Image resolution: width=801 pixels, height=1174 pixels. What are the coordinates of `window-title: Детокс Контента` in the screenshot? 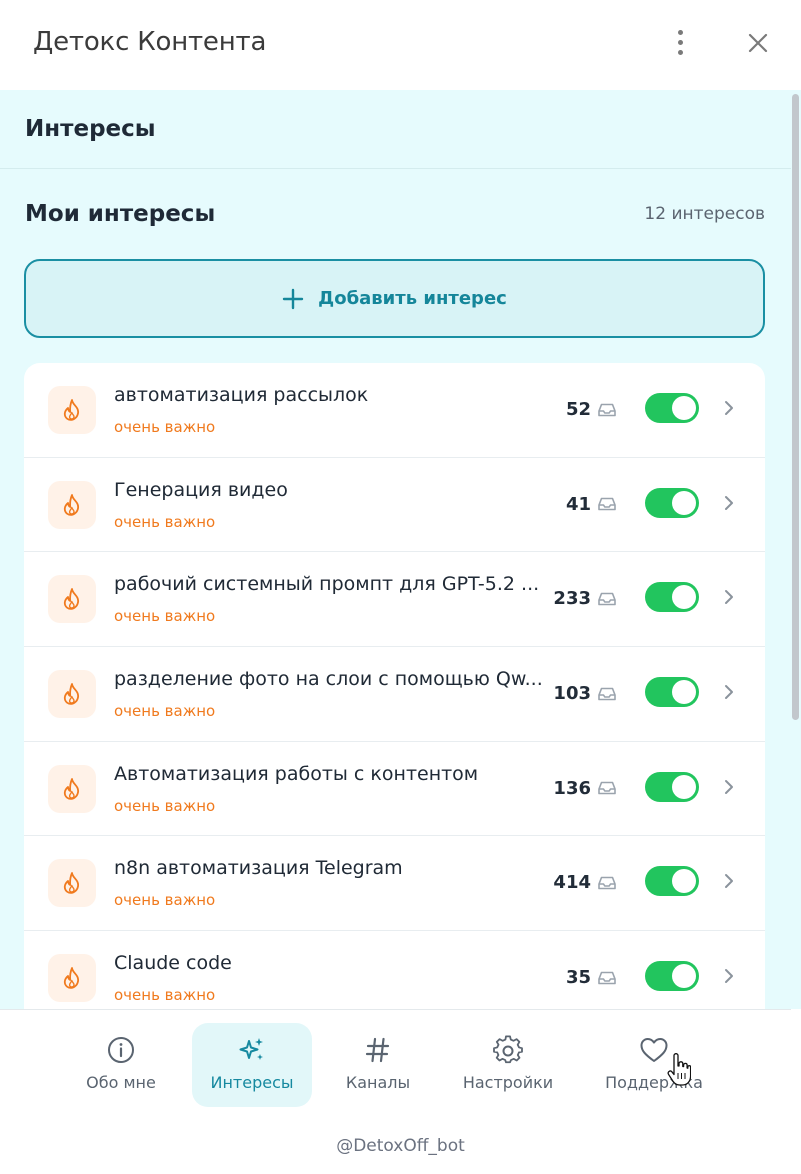 It's located at (150, 42).